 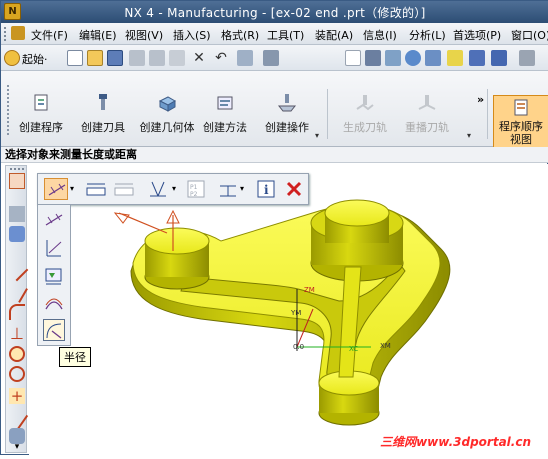 What do you see at coordinates (309, 290) in the screenshot?
I see `axis-label-zm: ZM` at bounding box center [309, 290].